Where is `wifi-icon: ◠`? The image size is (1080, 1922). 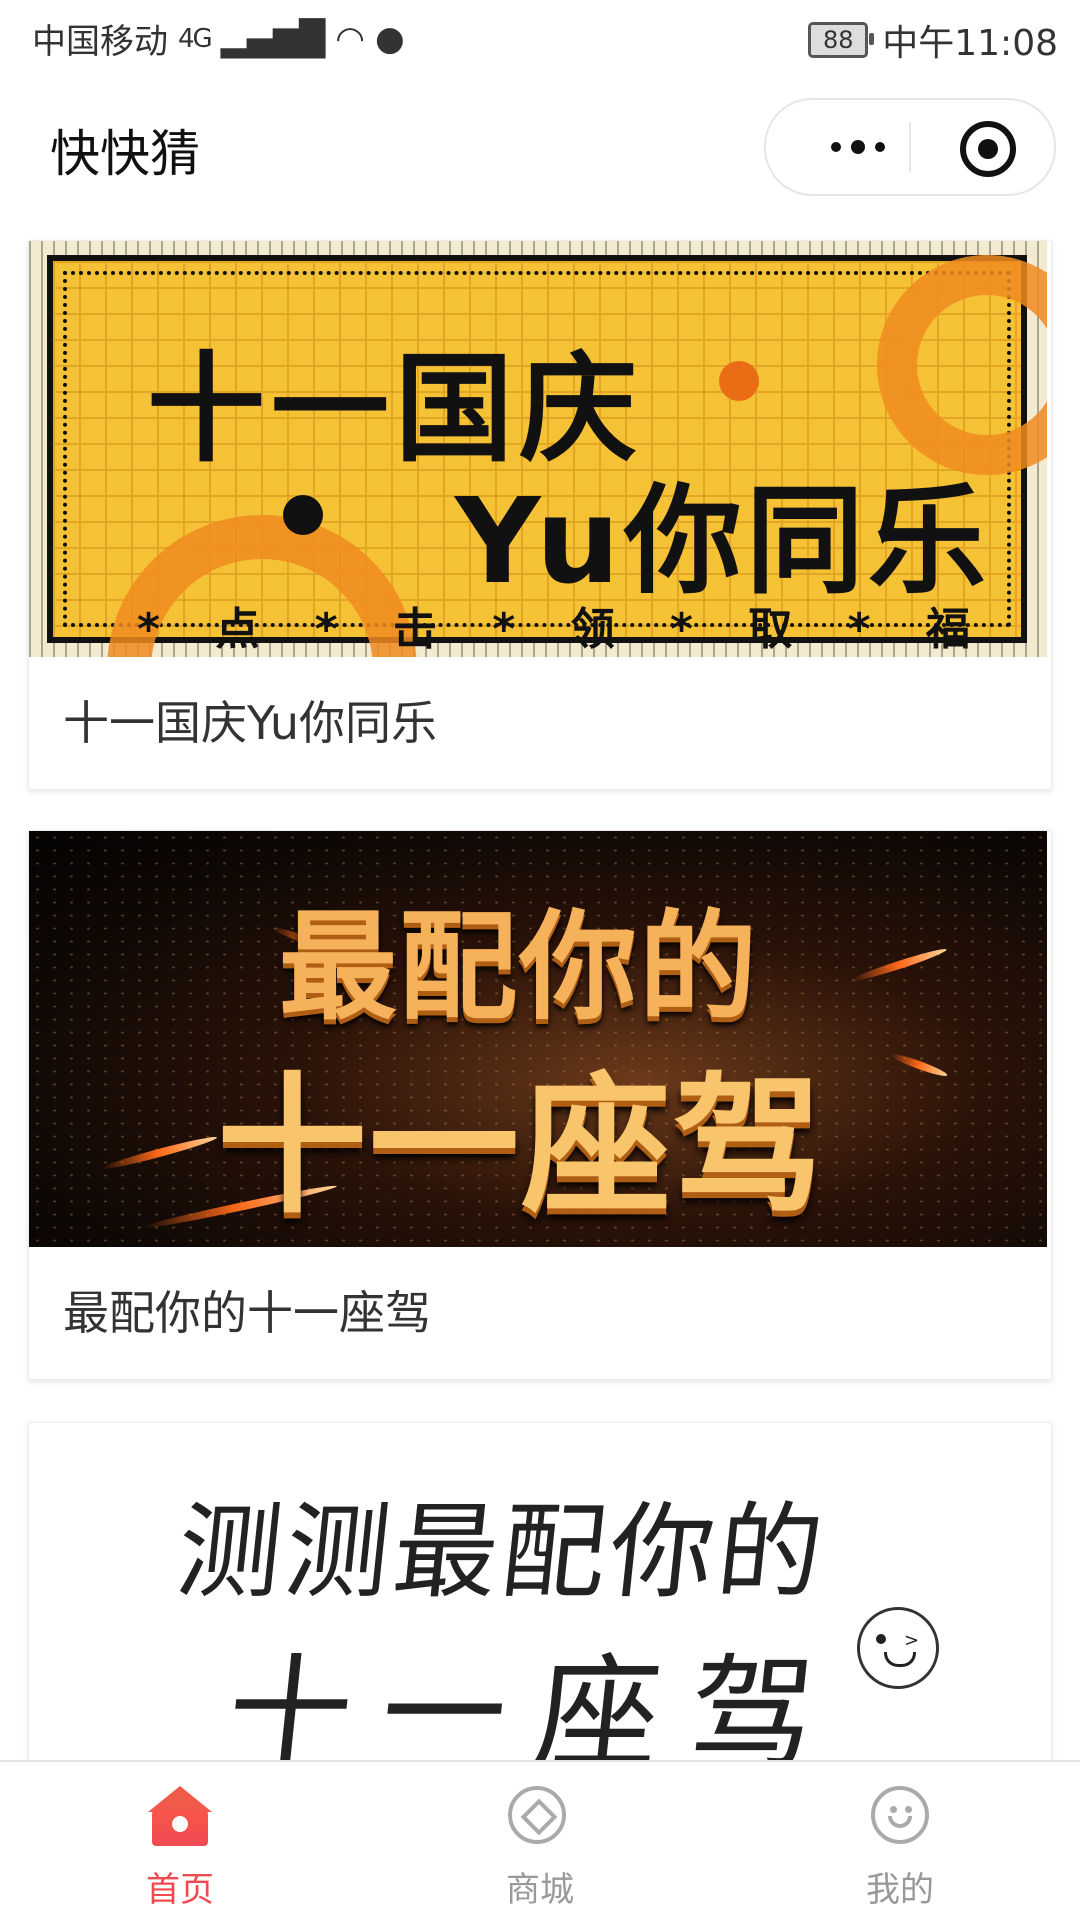 wifi-icon: ◠ is located at coordinates (350, 38).